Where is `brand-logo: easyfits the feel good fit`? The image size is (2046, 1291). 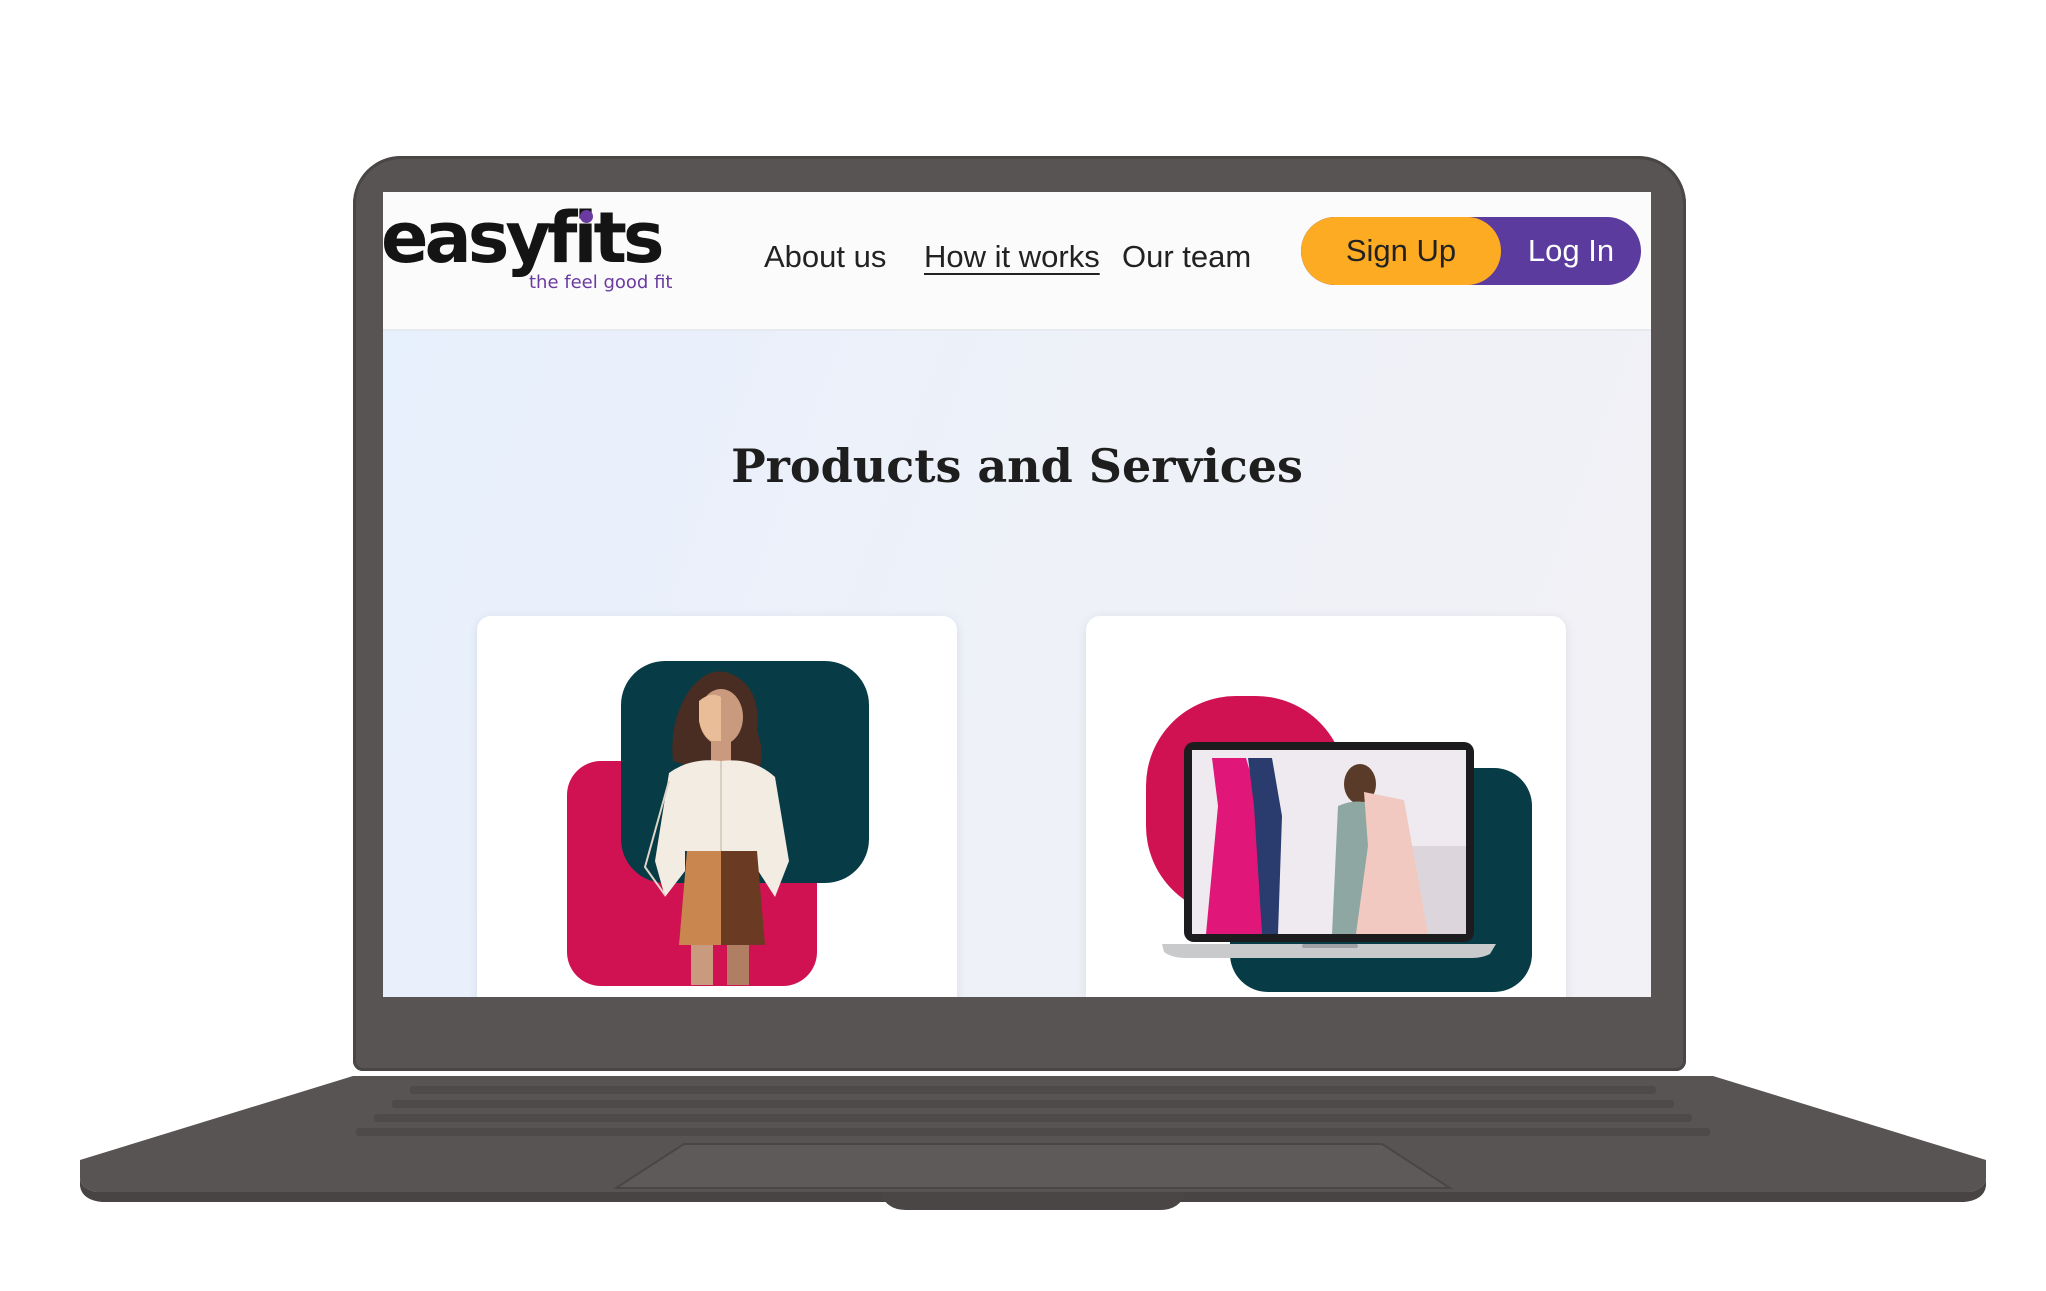
brand-logo: easyfits the feel good fit is located at coordinates (528, 248).